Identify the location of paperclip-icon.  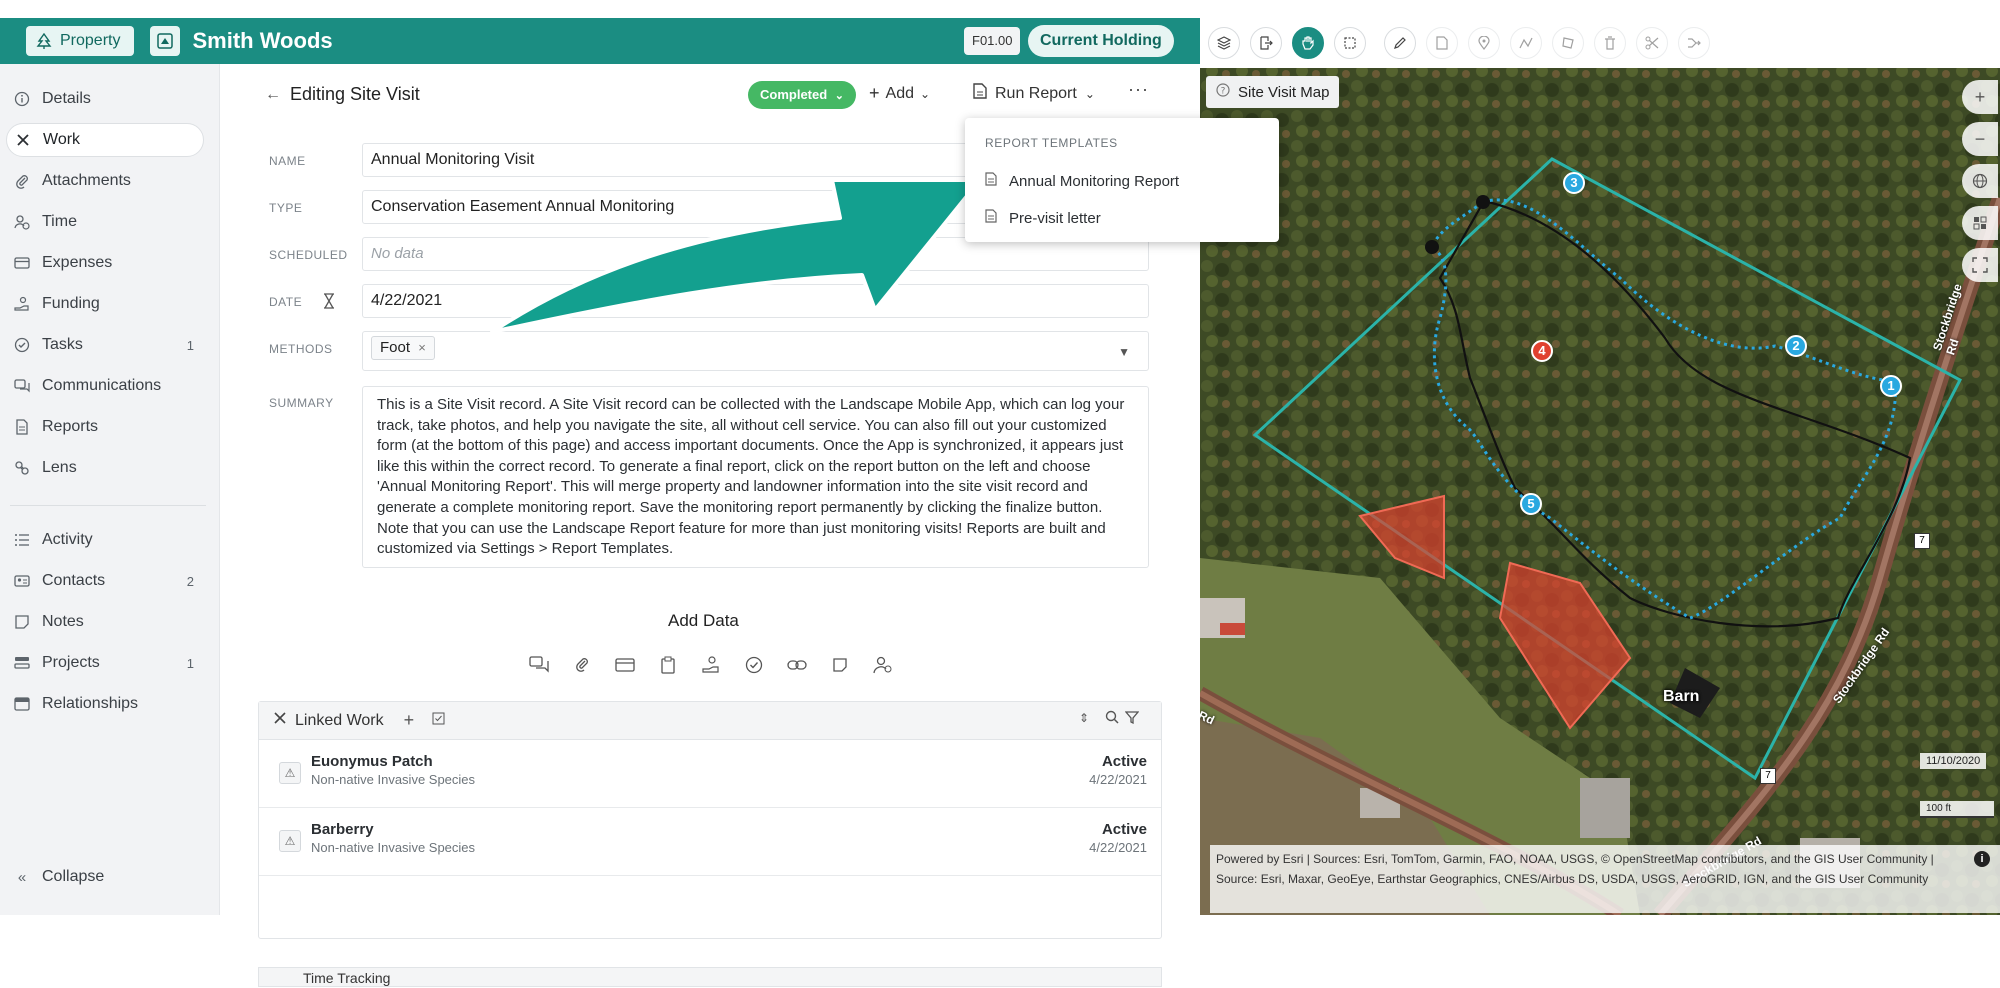
(581, 665).